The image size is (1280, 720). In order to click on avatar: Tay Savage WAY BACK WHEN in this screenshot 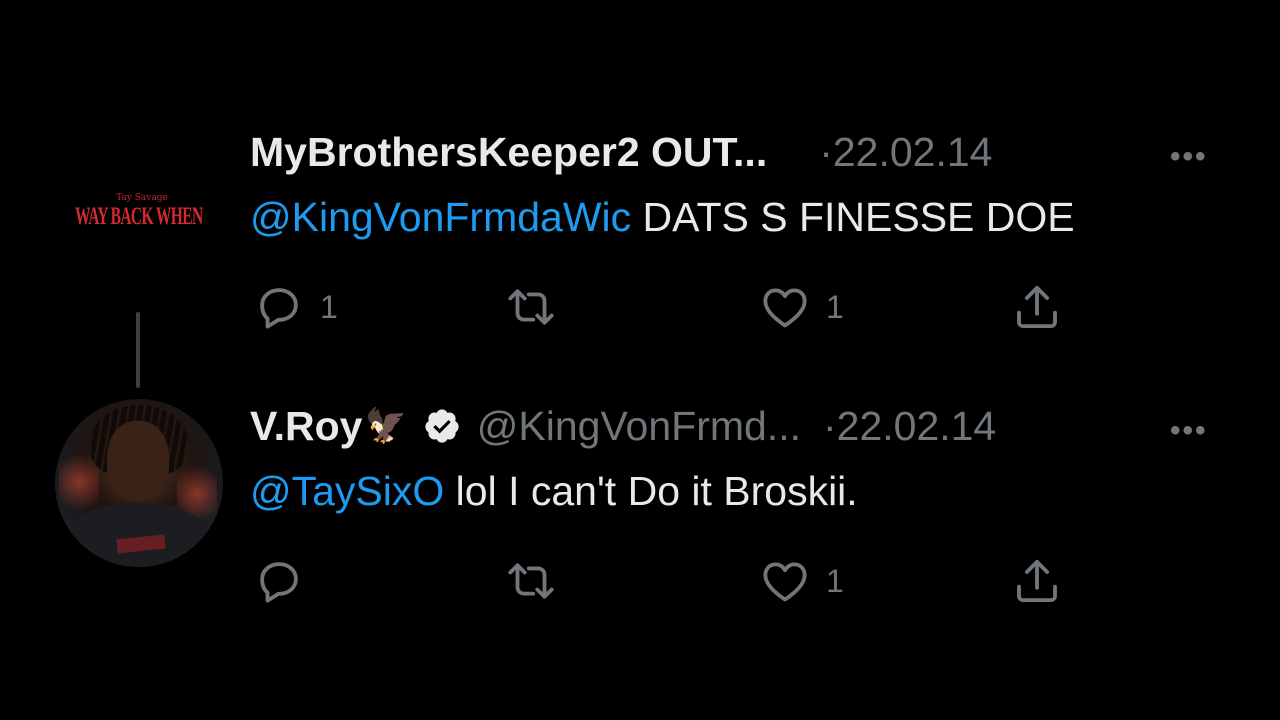, I will do `click(139, 212)`.